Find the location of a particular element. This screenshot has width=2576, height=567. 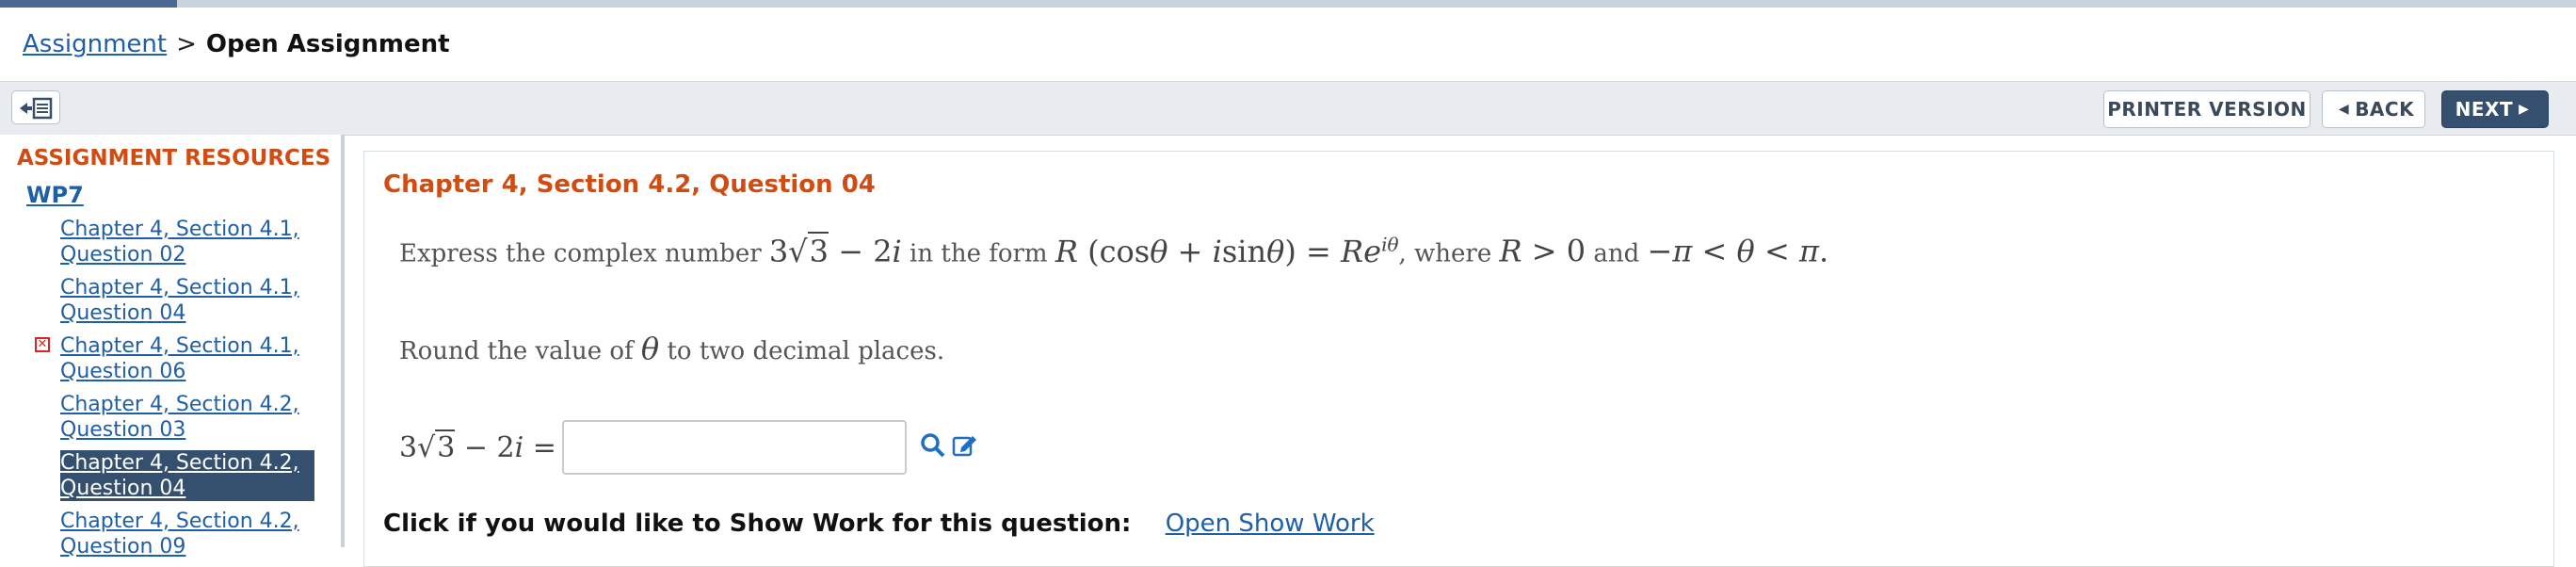

search-icon is located at coordinates (933, 447).